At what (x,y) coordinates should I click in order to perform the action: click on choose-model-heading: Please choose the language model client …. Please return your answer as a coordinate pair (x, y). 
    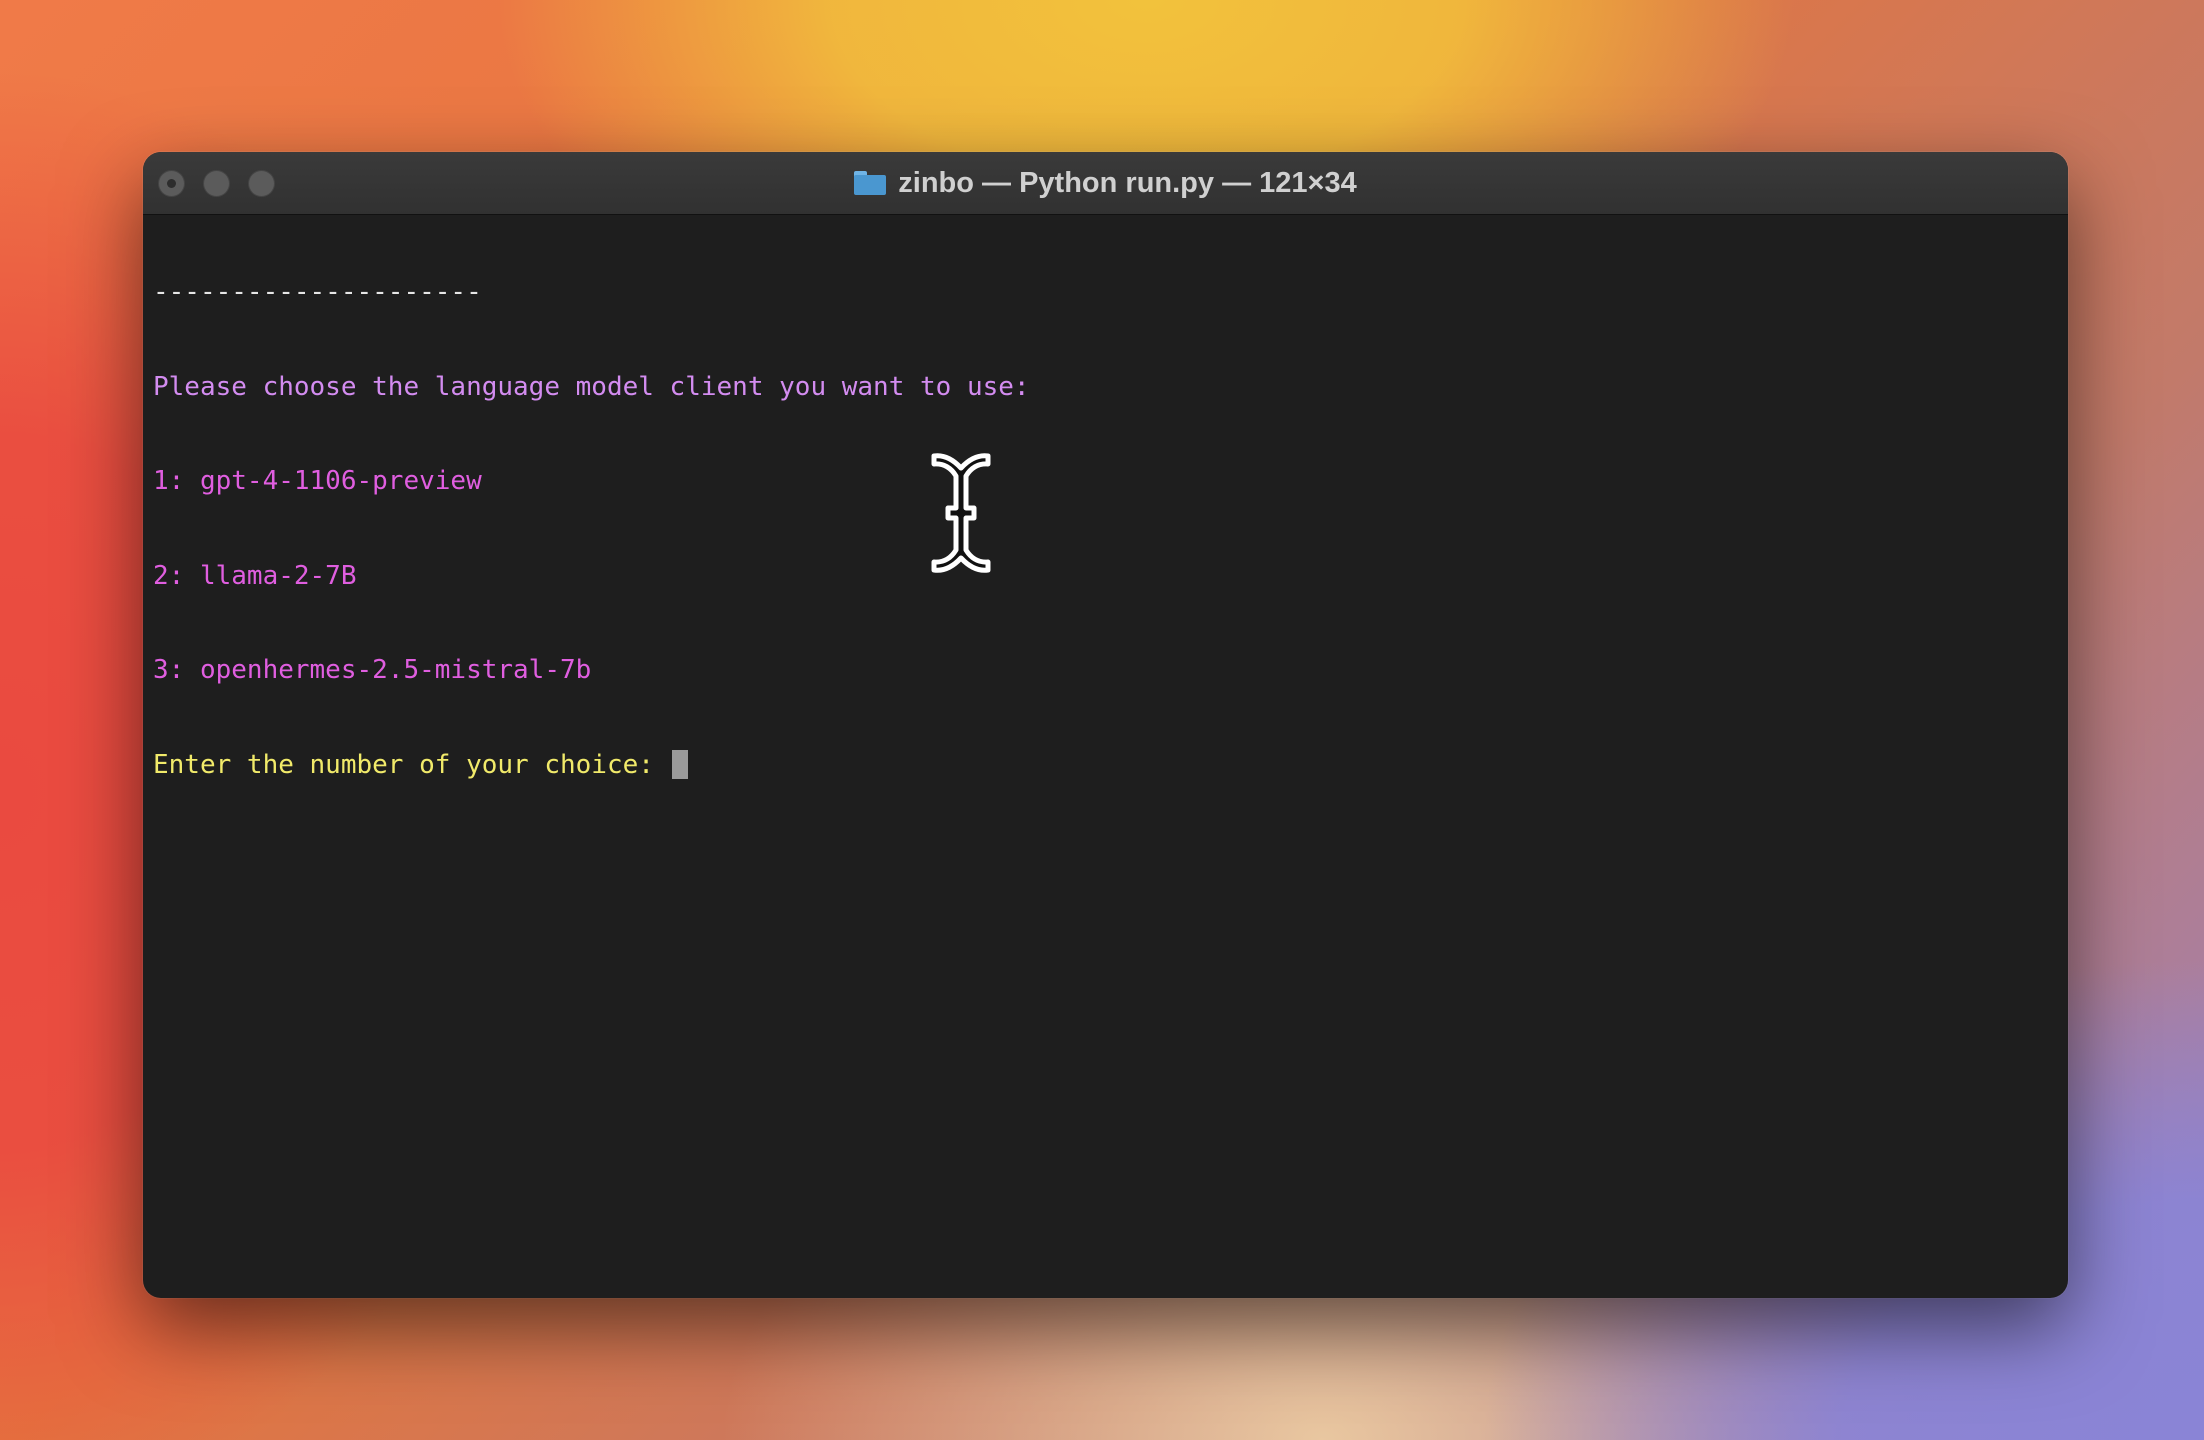
    Looking at the image, I should click on (591, 386).